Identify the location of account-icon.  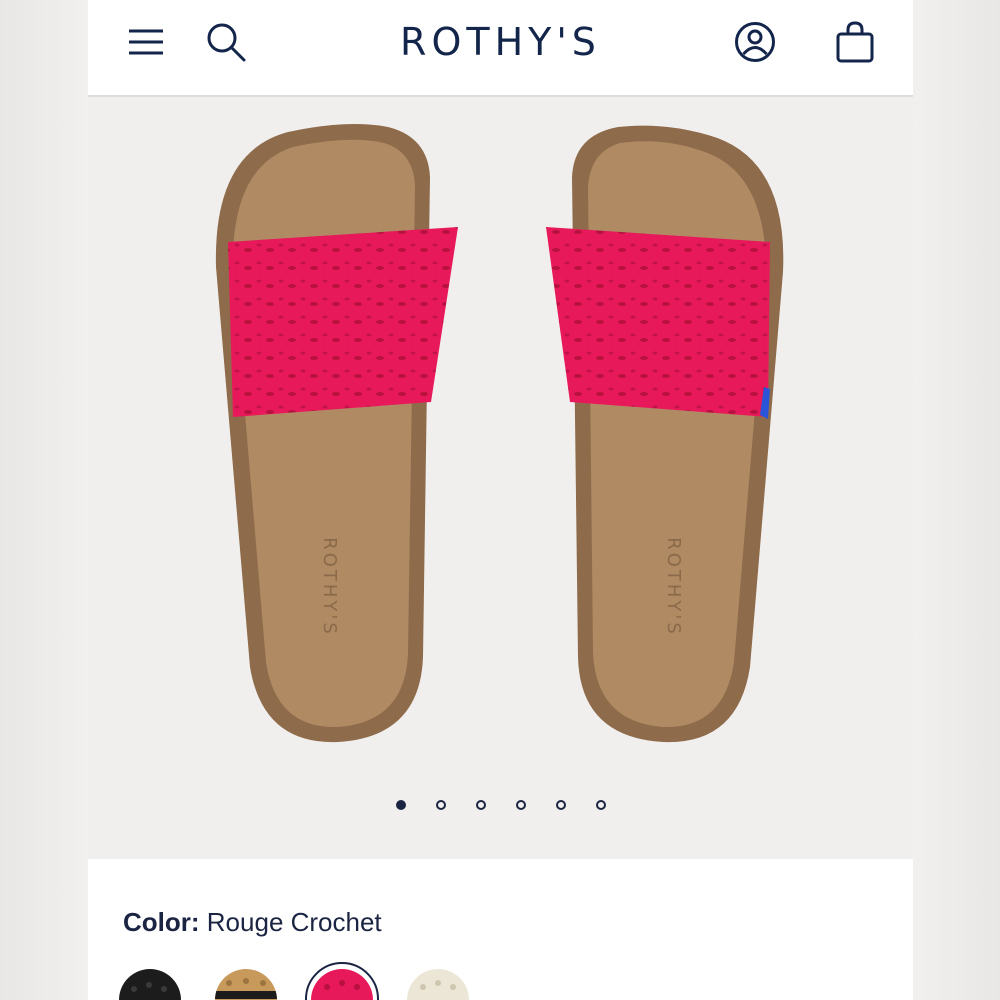
(755, 42).